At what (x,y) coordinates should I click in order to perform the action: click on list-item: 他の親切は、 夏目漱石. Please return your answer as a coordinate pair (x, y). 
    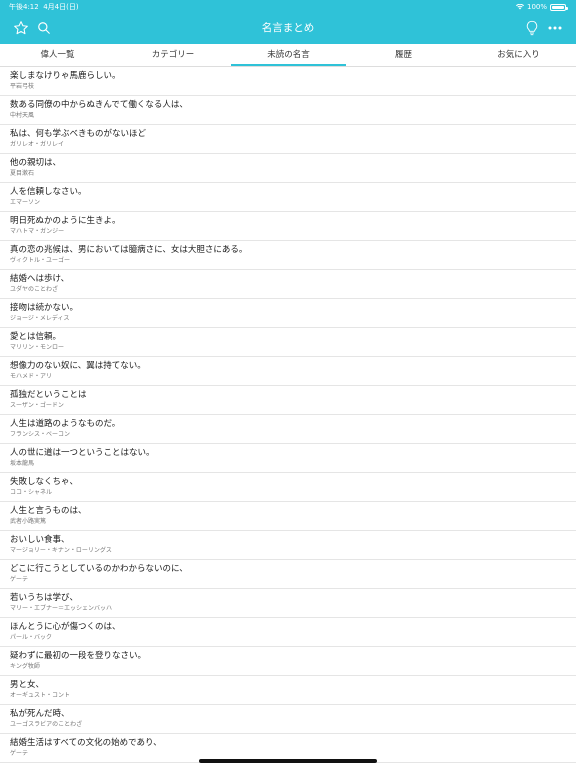
    Looking at the image, I should click on (288, 168).